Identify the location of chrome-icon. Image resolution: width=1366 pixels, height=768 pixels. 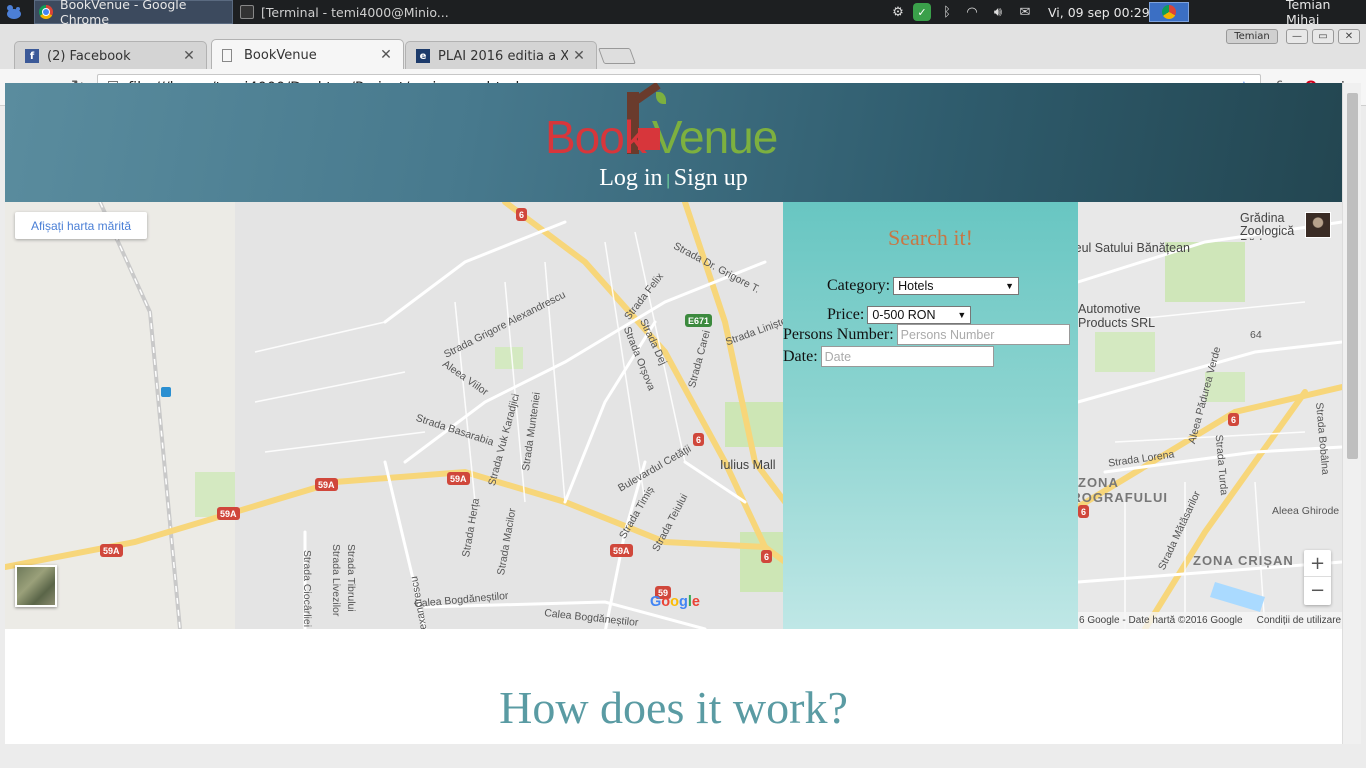
(46, 12).